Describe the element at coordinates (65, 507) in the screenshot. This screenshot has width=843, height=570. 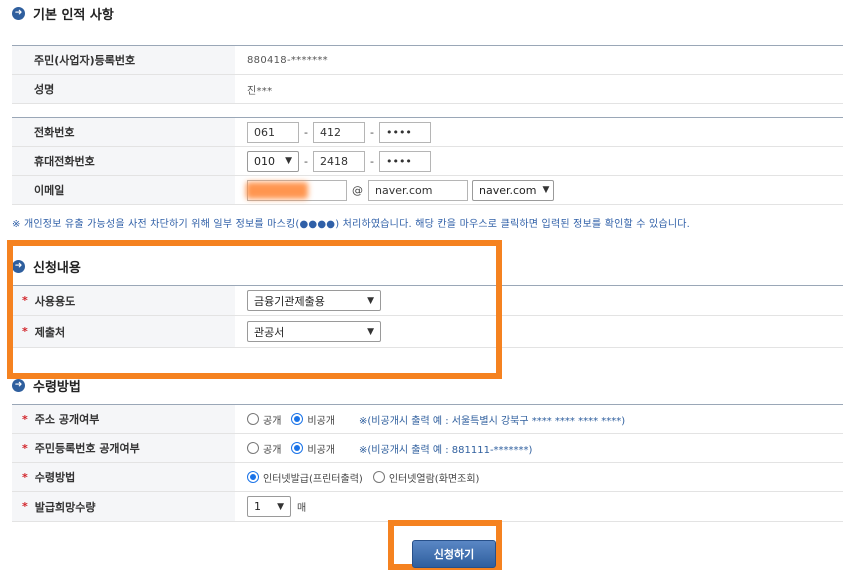
I see `quantity-label: 발급희망수량` at that location.